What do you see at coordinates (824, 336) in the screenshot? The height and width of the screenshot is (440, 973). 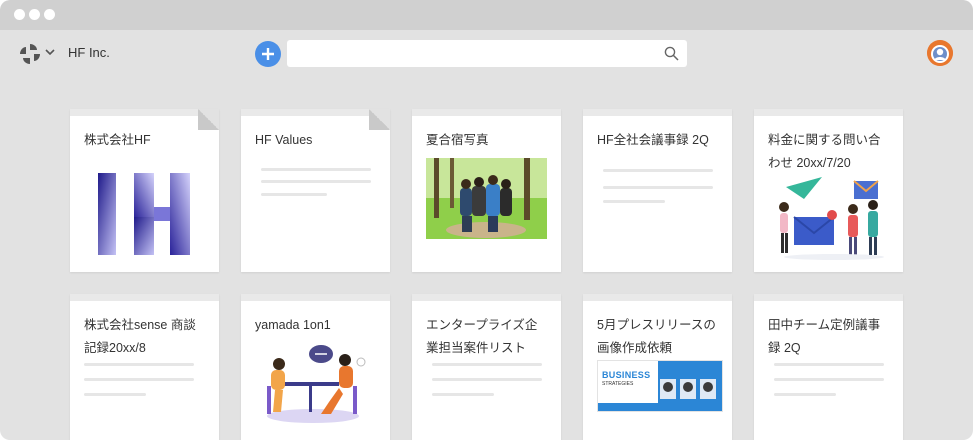 I see `card-title: 田中チーム定例議事録 2Q` at bounding box center [824, 336].